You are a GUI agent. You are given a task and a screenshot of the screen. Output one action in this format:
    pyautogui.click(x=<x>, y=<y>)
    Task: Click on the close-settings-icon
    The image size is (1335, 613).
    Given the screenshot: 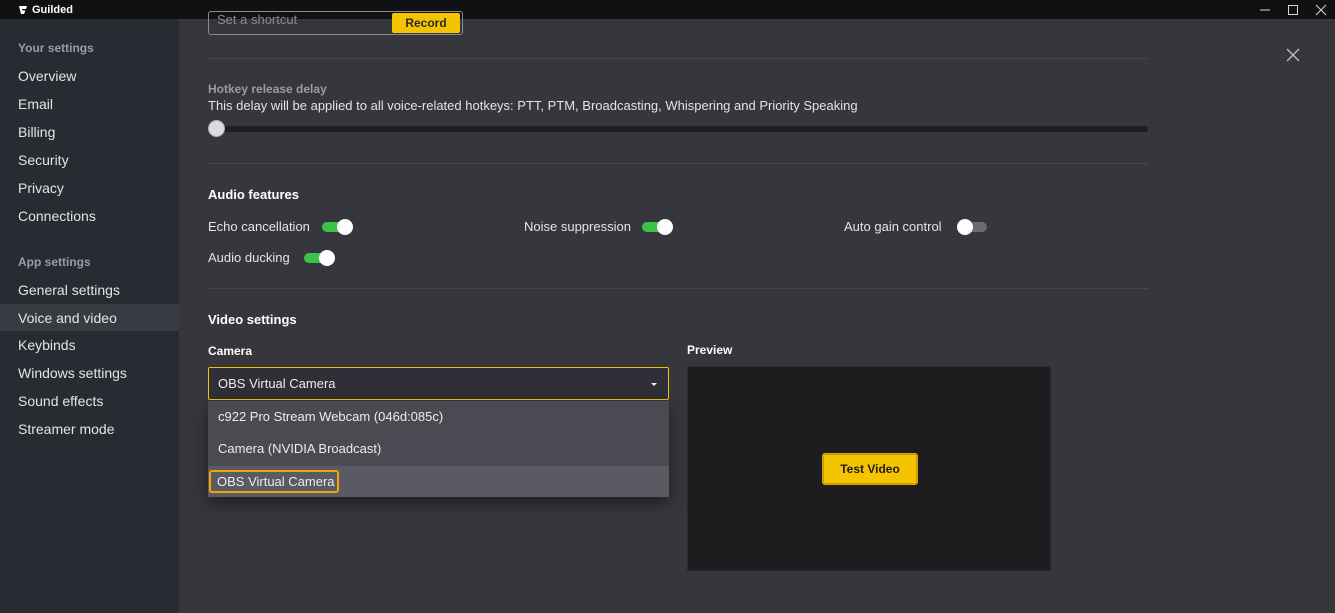 What is the action you would take?
    pyautogui.click(x=1293, y=55)
    